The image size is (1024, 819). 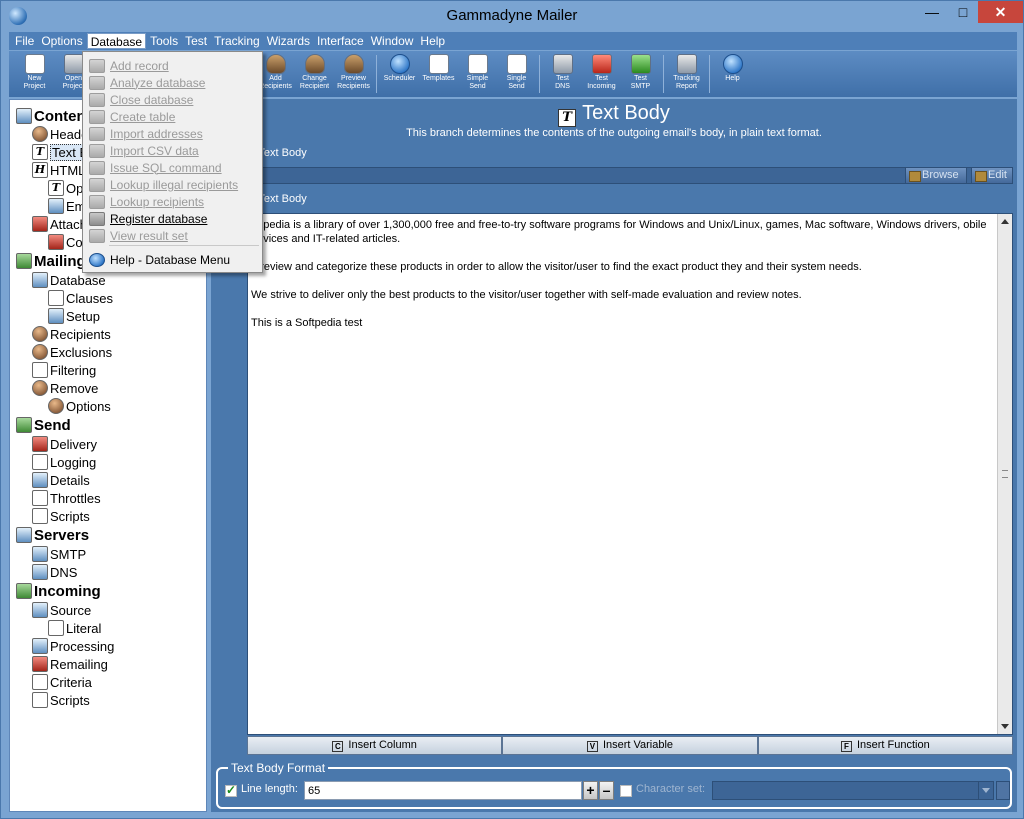 I want to click on menu-item-view-result-set: View result set, so click(x=172, y=235).